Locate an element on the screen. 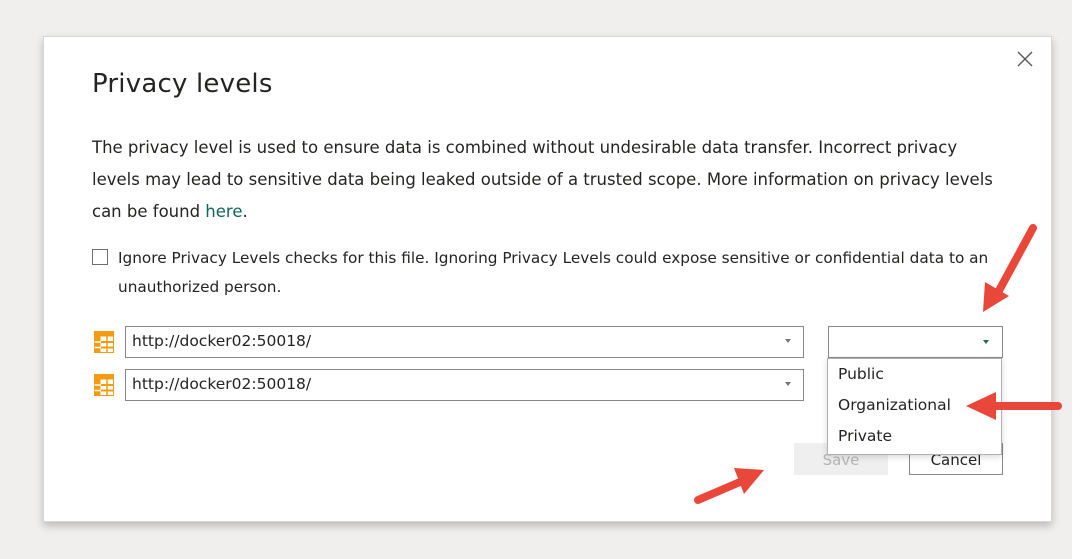 This screenshot has height=559, width=1081. privacy-level-select is located at coordinates (915, 342).